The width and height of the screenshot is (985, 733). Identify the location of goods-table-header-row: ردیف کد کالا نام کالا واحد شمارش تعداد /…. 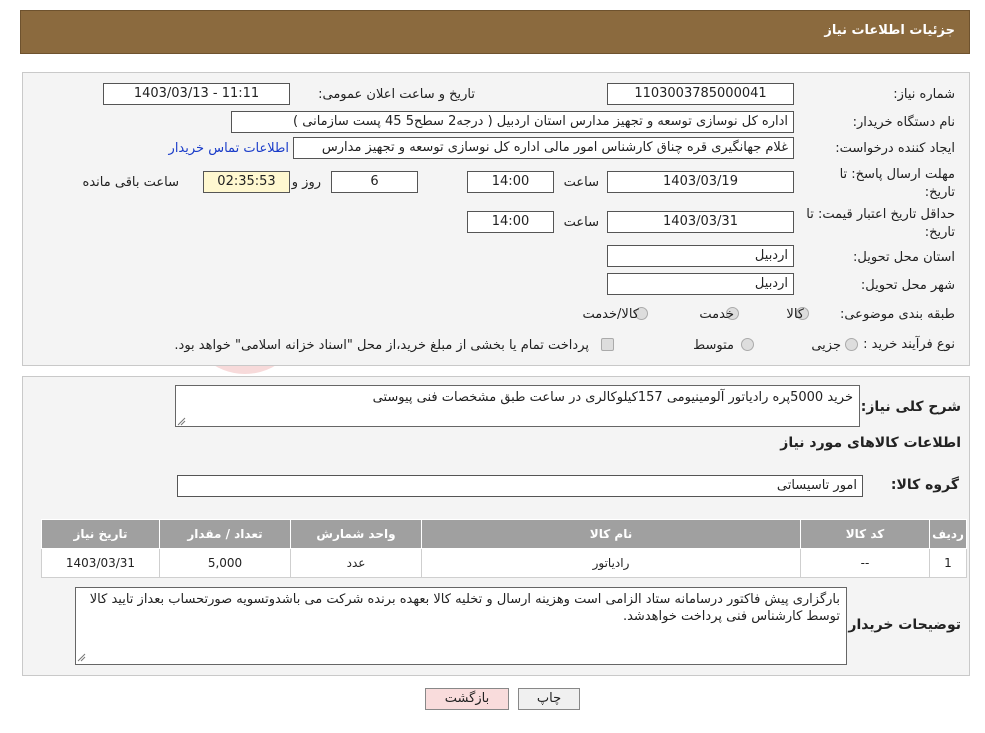
(504, 534).